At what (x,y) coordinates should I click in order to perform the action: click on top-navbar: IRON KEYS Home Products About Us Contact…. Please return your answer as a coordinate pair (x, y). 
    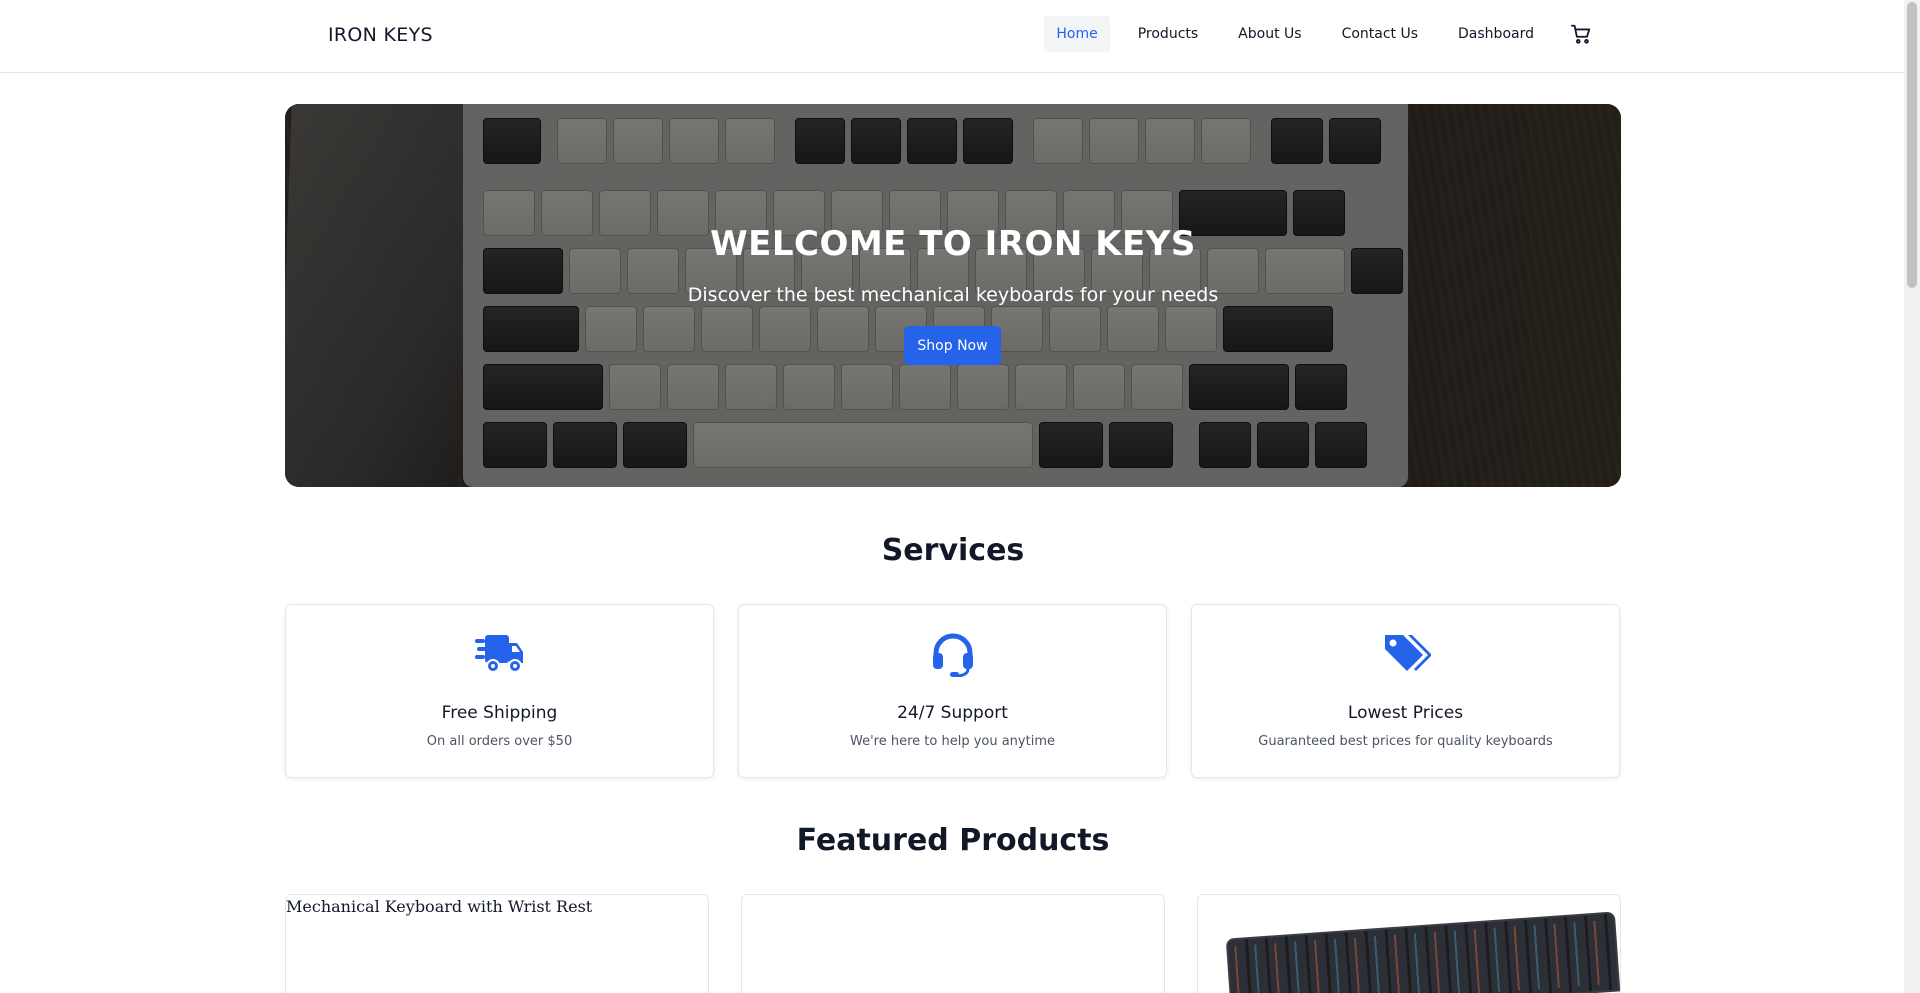
    Looking at the image, I should click on (952, 36).